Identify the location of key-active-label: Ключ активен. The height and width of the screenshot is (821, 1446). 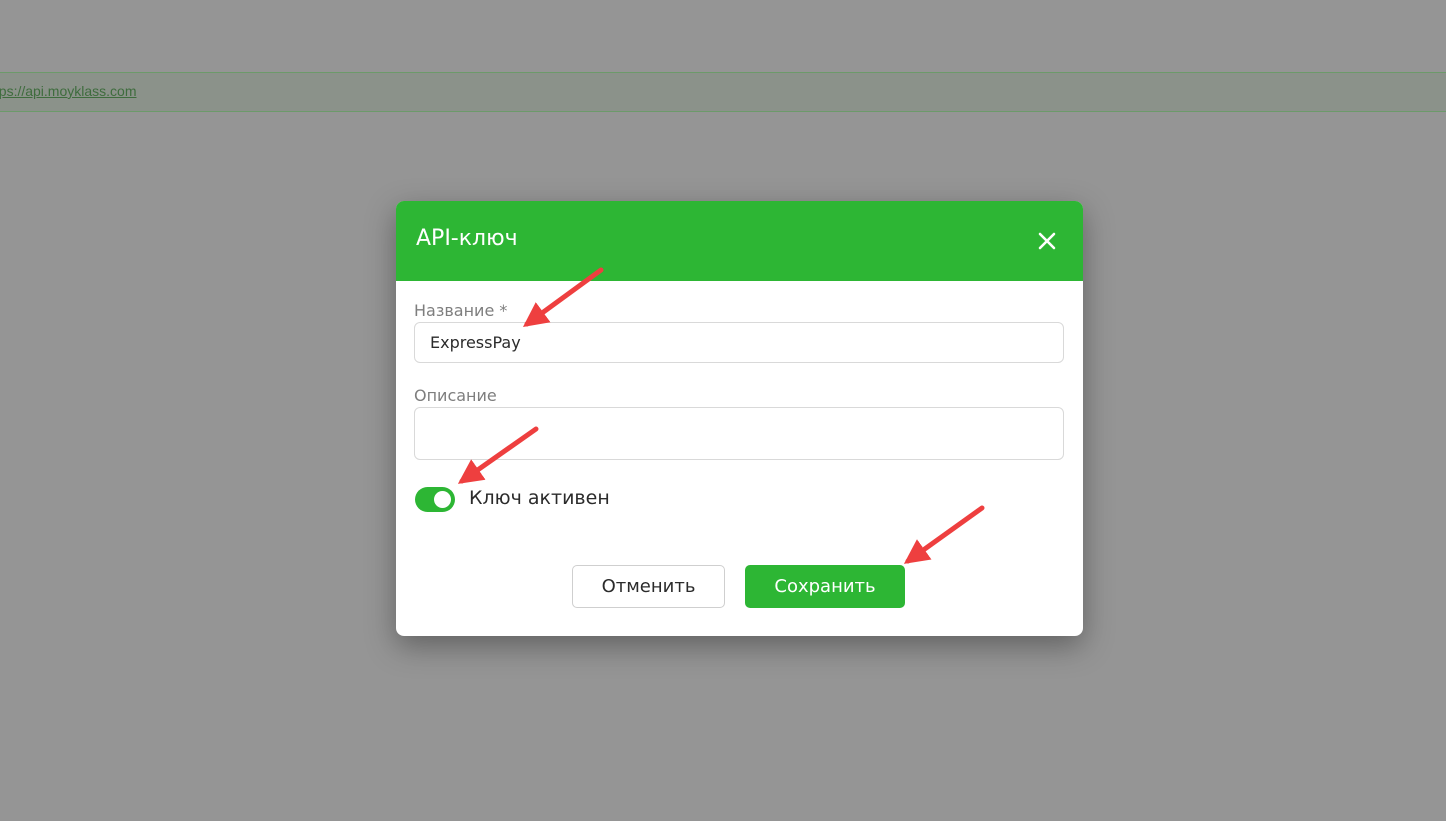
(539, 498).